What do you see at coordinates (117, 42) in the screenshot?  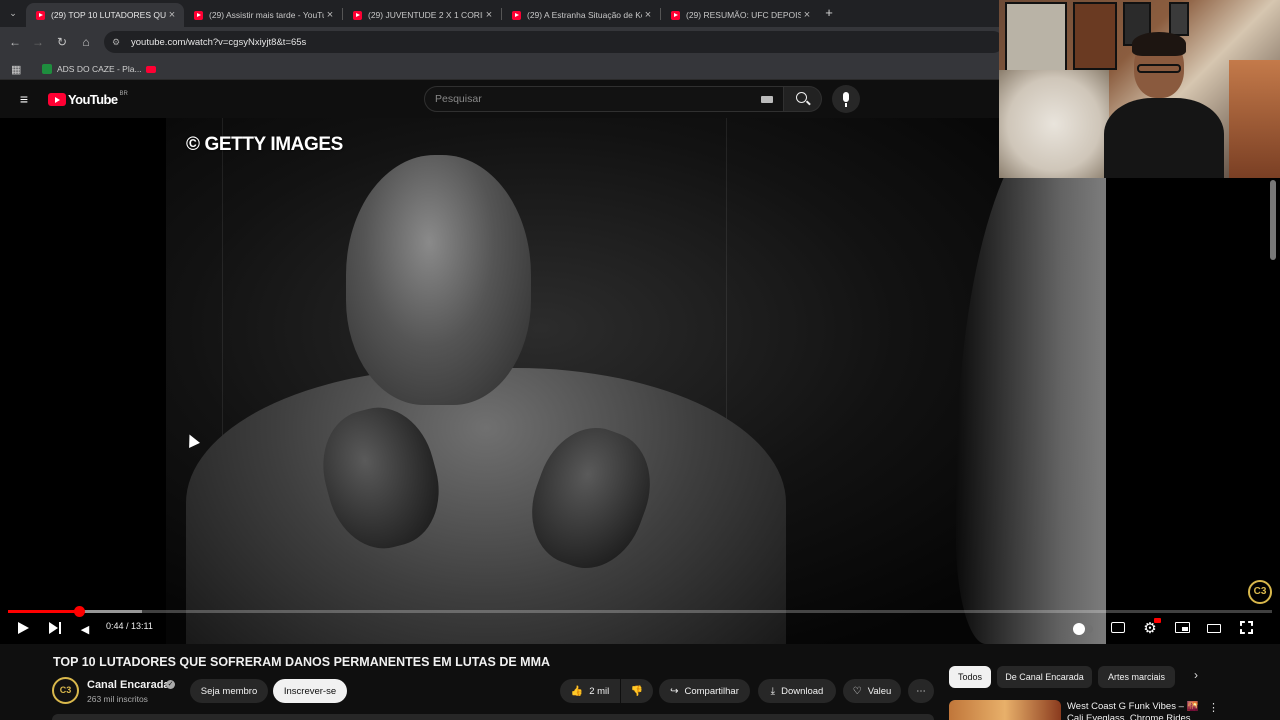 I see `site-info-icon: ⚙` at bounding box center [117, 42].